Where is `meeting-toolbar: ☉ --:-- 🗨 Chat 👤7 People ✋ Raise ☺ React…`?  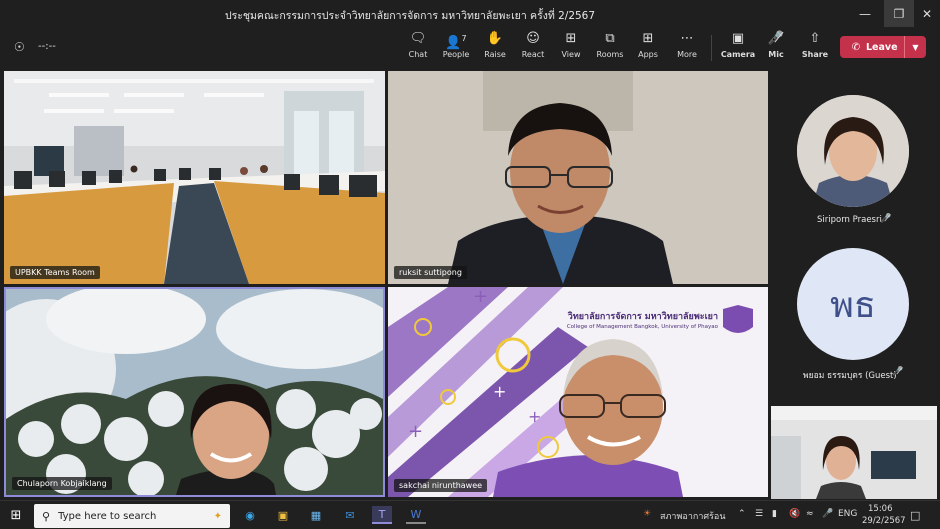
meeting-toolbar: ☉ --:-- 🗨 Chat 👤7 People ✋ Raise ☺ React… is located at coordinates (470, 47).